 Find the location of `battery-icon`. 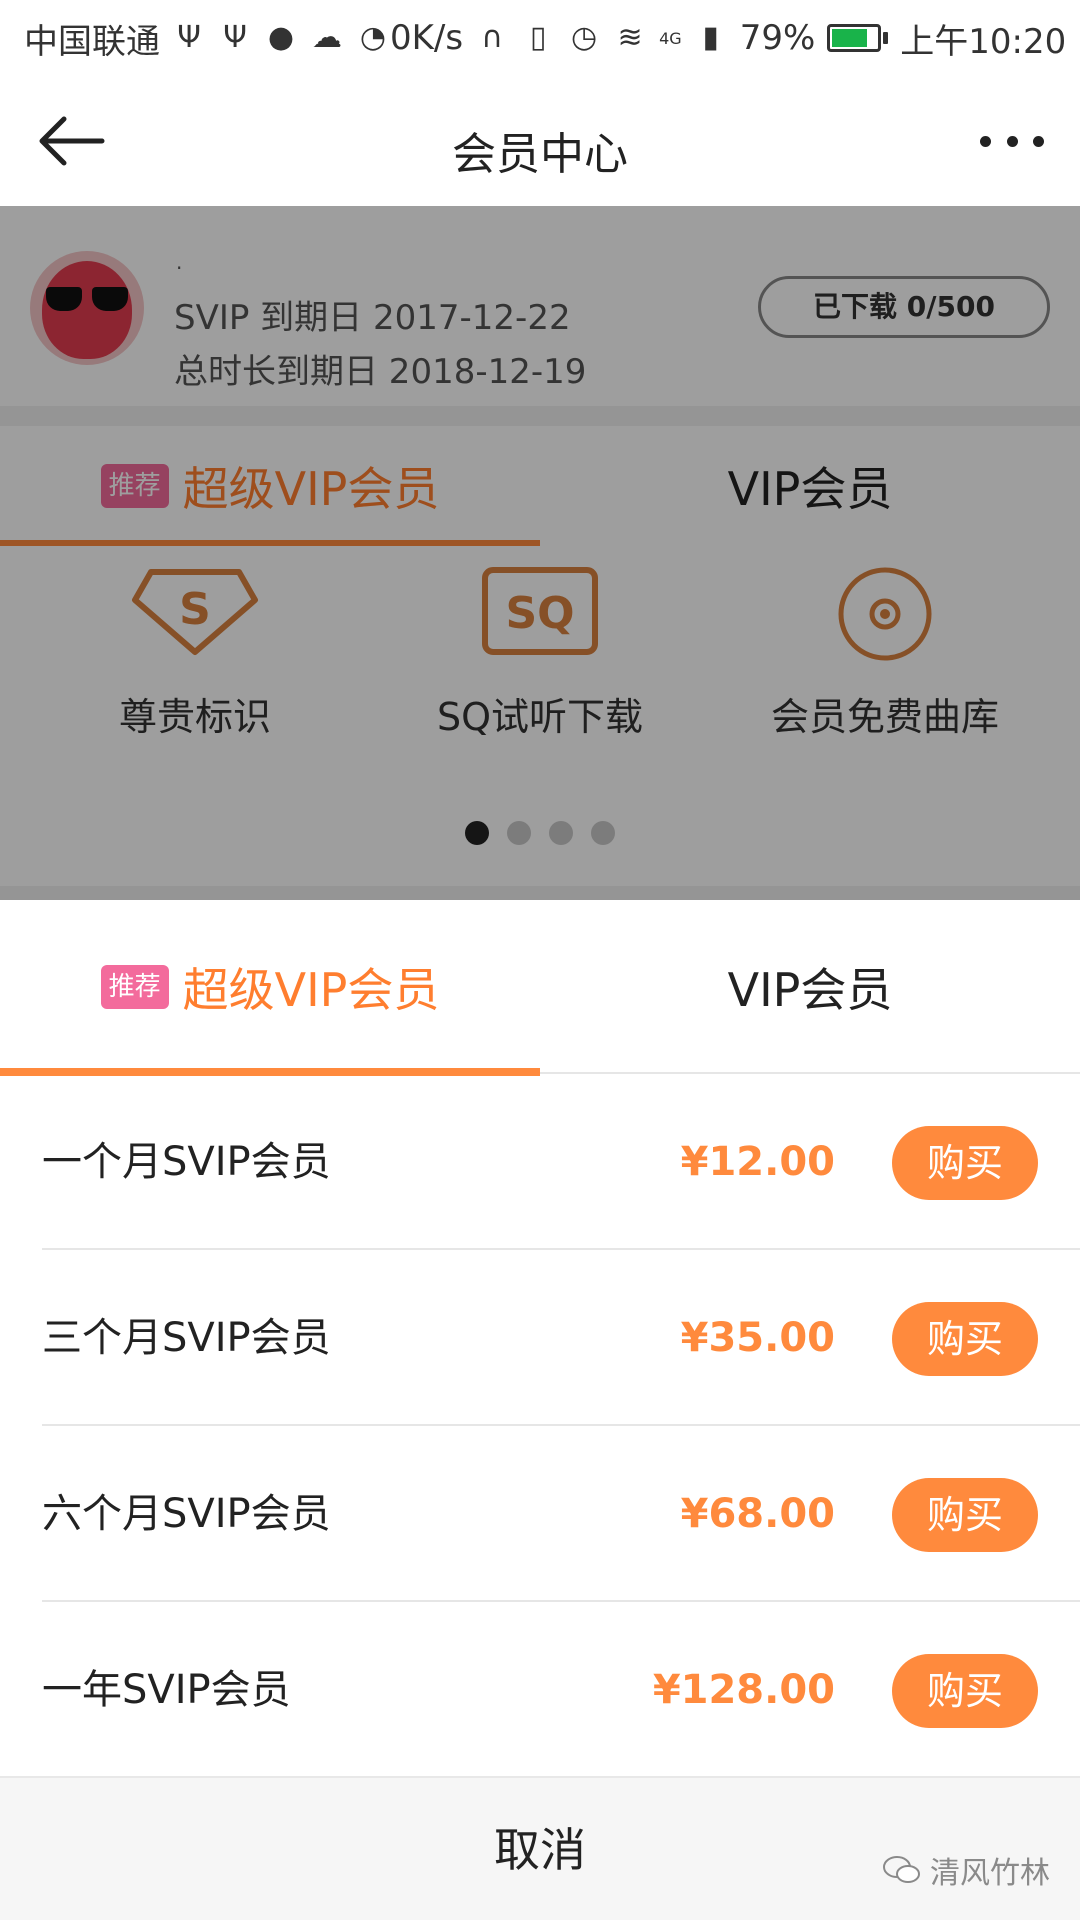

battery-icon is located at coordinates (858, 38).